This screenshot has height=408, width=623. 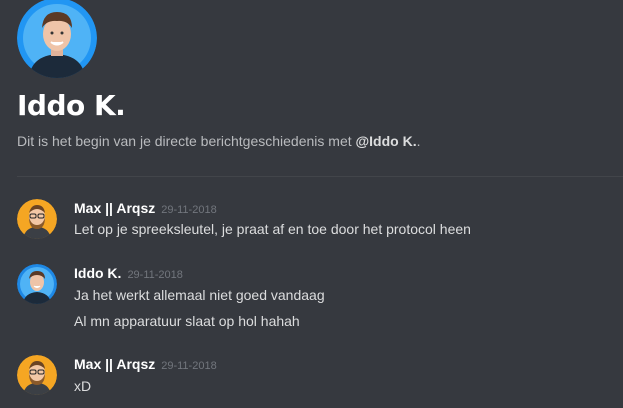 What do you see at coordinates (97, 273) in the screenshot?
I see `message-author: Iddo K.` at bounding box center [97, 273].